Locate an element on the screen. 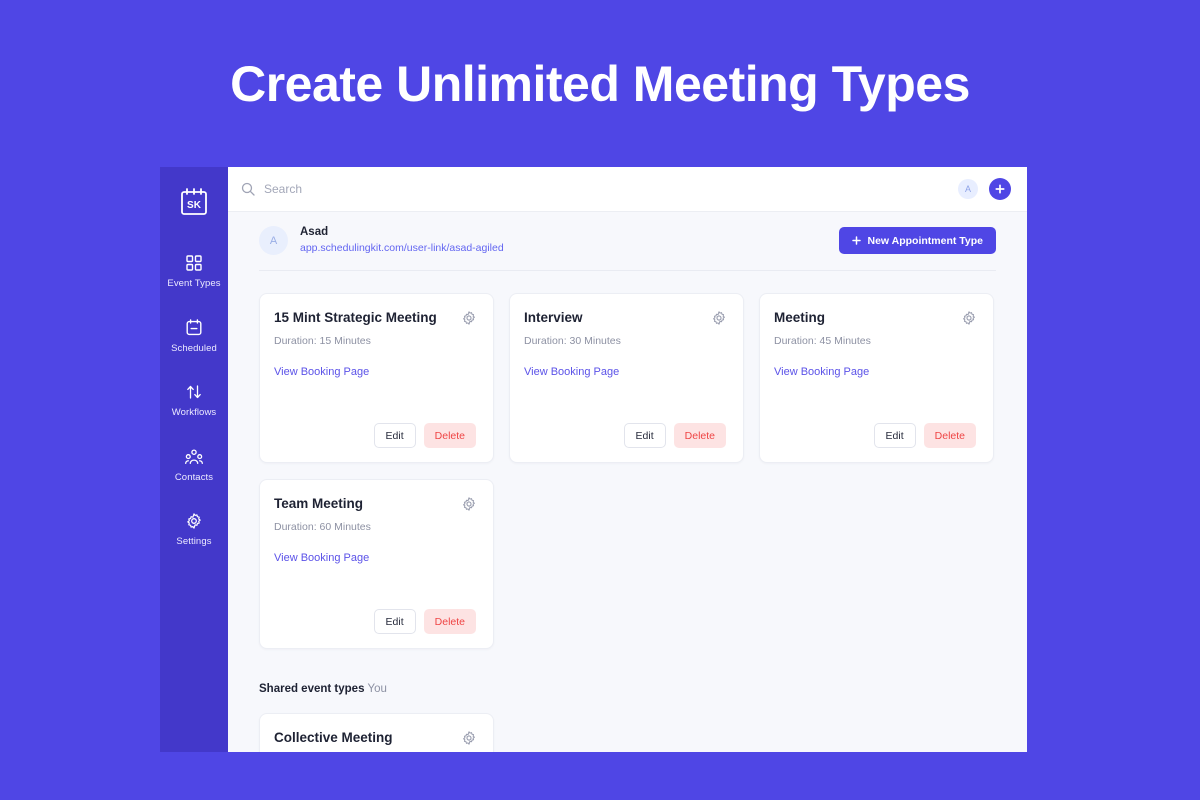 This screenshot has height=800, width=1200. event-type-title: 15 Mint Strategic Meeting is located at coordinates (355, 317).